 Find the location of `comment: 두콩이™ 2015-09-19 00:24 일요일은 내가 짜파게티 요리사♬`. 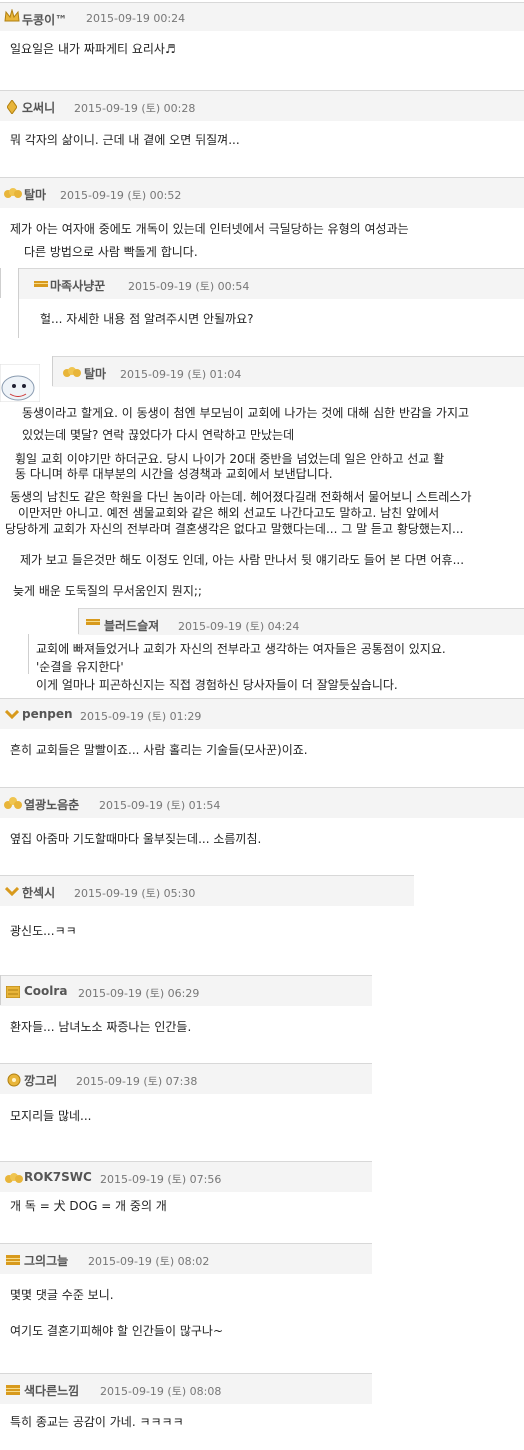

comment: 두콩이™ 2015-09-19 00:24 일요일은 내가 짜파게티 요리사♬ is located at coordinates (262, 45).